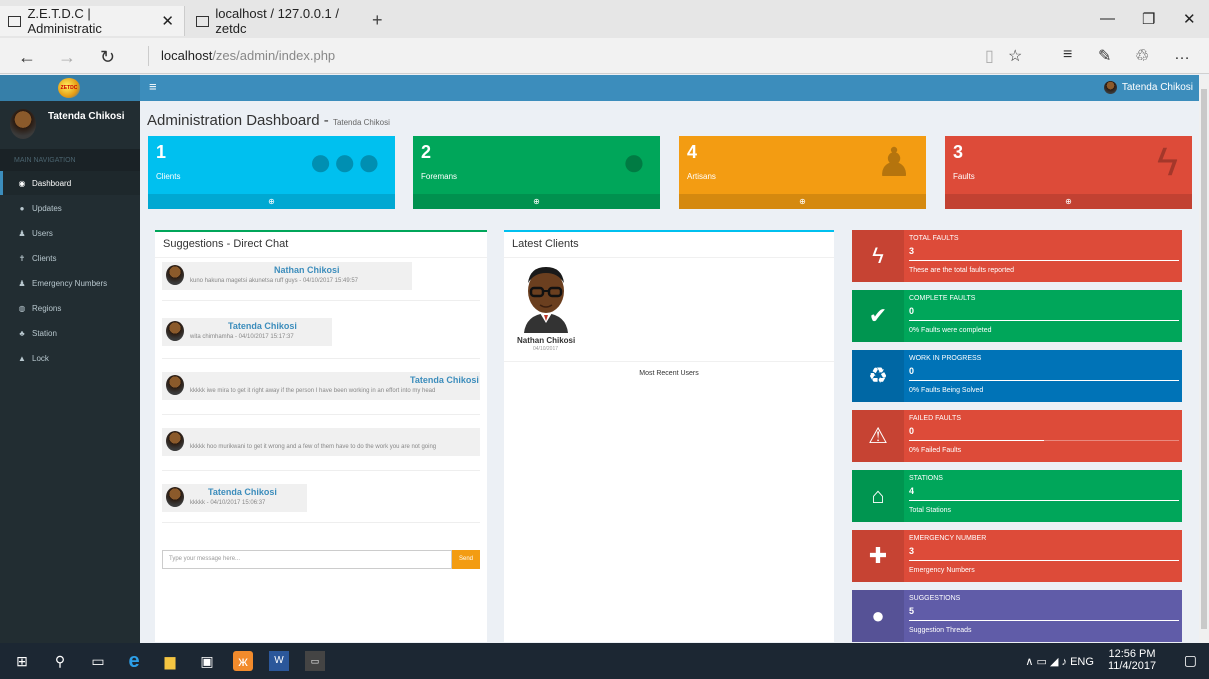 This screenshot has height=679, width=1209. Describe the element at coordinates (1017, 496) in the screenshot. I see `info-box-stations: ⌂ STATIONS 4 Total Stations` at that location.